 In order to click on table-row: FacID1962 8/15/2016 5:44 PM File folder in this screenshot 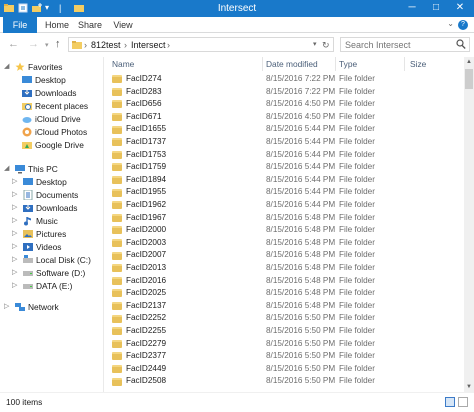, I will do `click(286, 205)`.